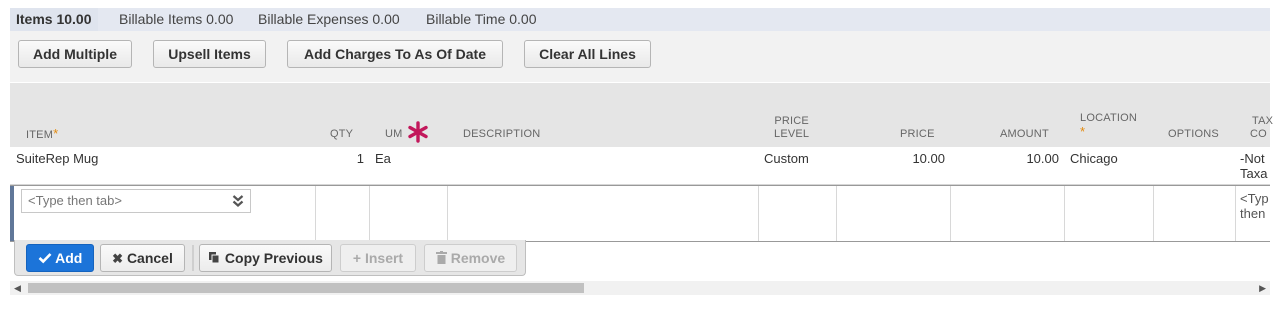 The height and width of the screenshot is (313, 1280). I want to click on horizontal-scrollbar: ◀ ▶, so click(640, 288).